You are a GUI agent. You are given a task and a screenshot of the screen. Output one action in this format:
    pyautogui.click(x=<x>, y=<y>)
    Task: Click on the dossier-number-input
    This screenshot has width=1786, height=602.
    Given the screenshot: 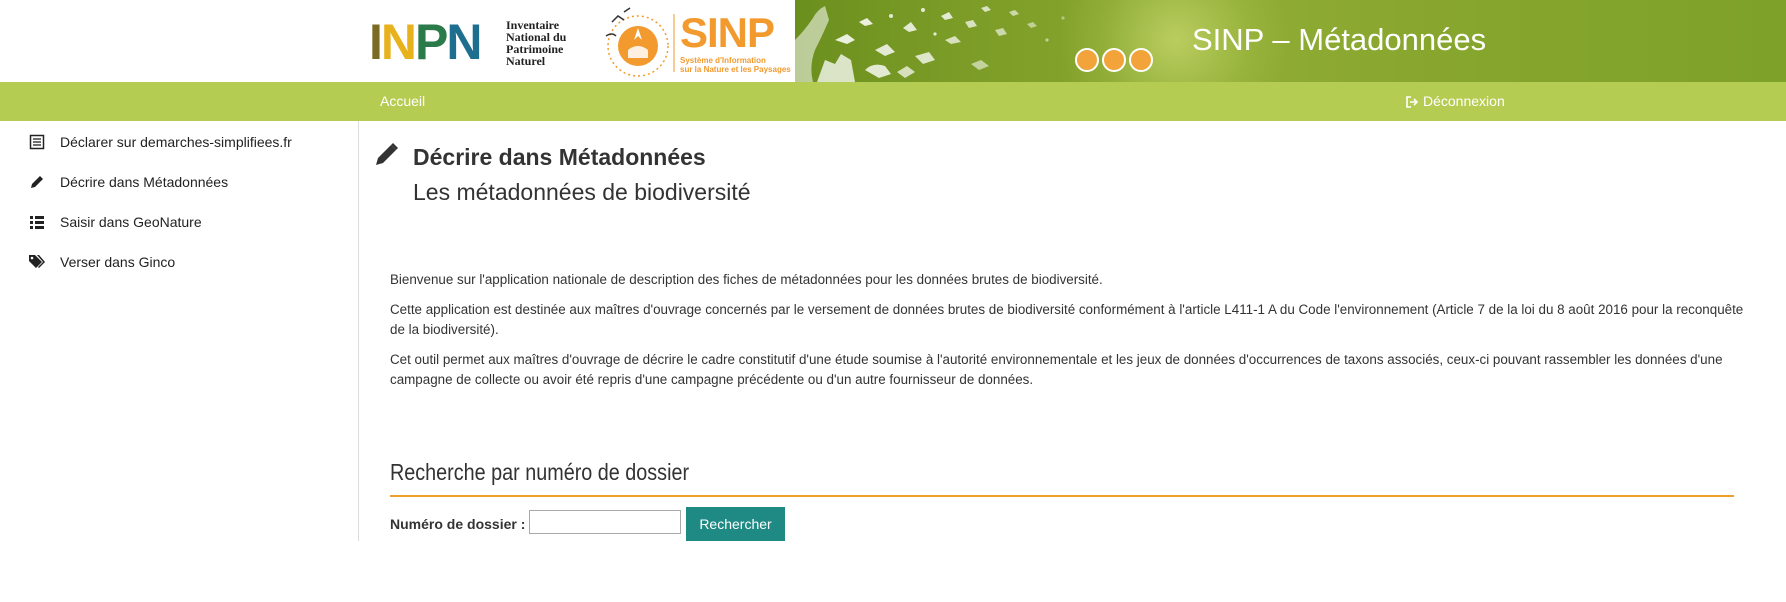 What is the action you would take?
    pyautogui.click(x=605, y=522)
    